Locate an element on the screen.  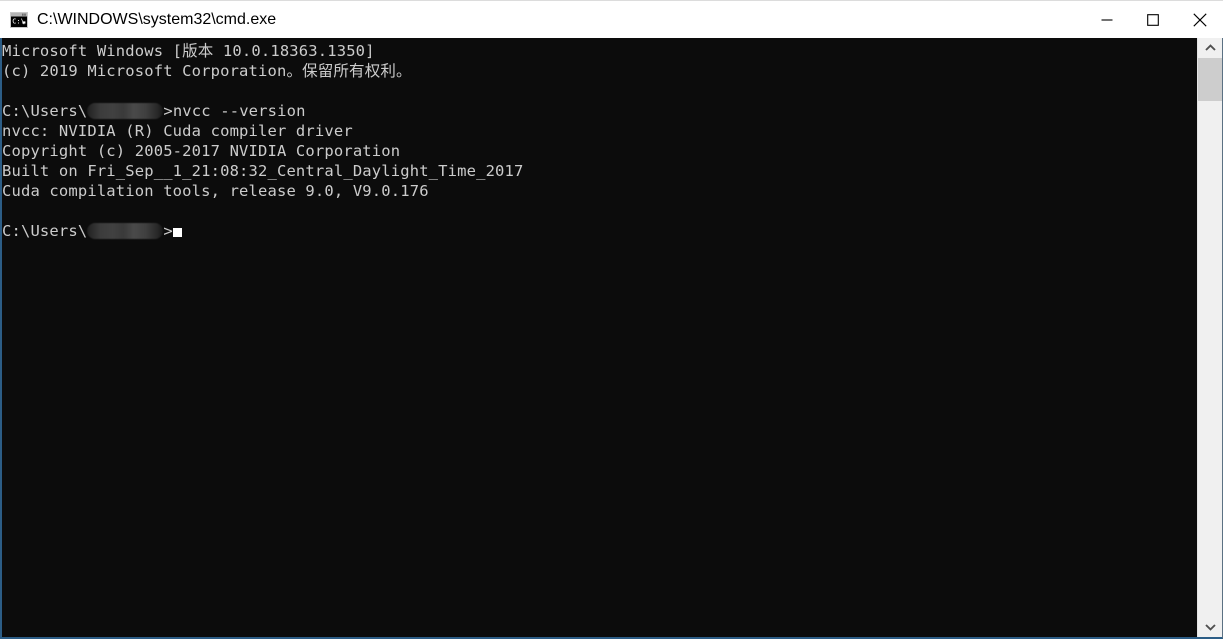
terminal-line: (c) 2019 Microsoft Corporation。保留所有权利。 is located at coordinates (207, 71).